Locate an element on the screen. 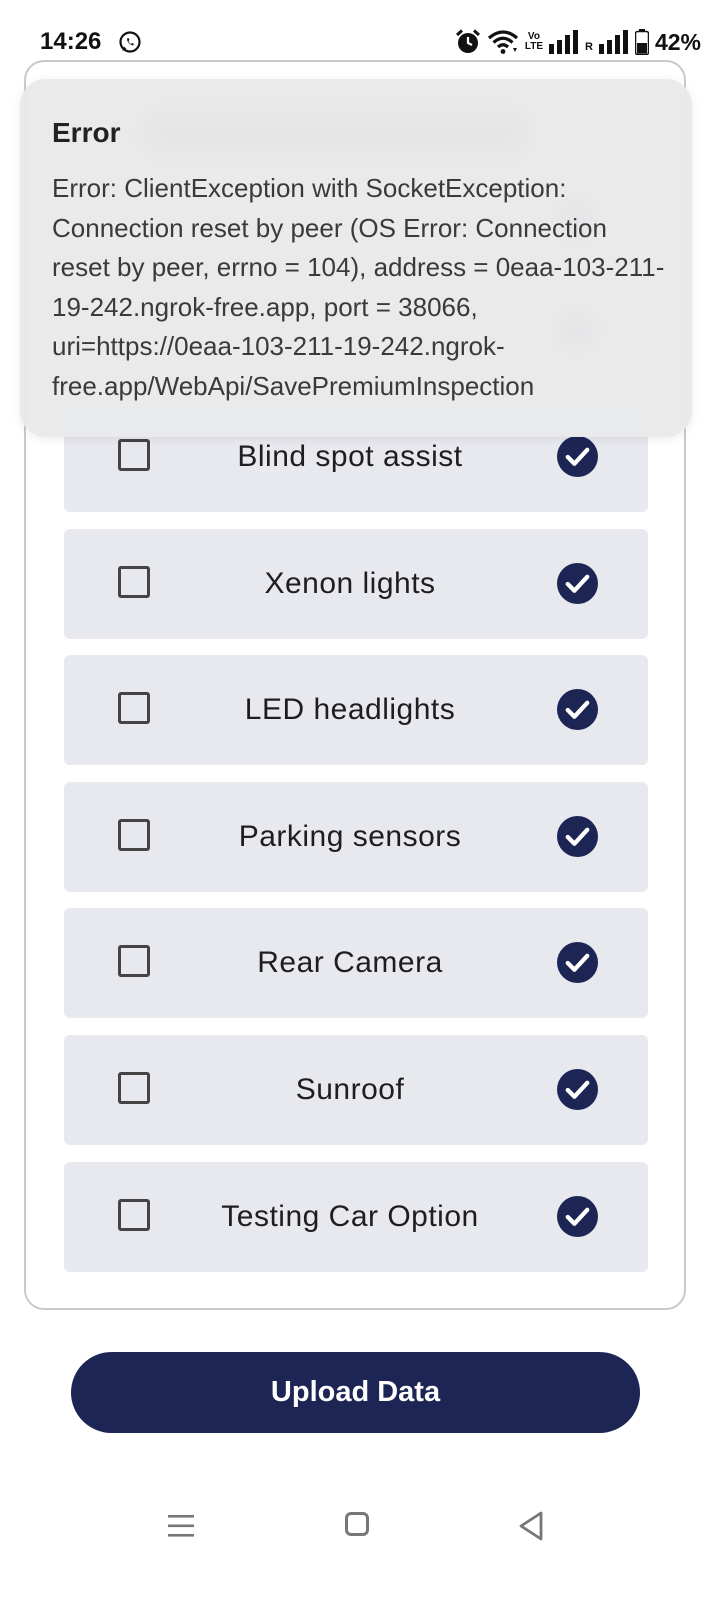 The width and height of the screenshot is (727, 1600). option-row: Xenon lights is located at coordinates (356, 584).